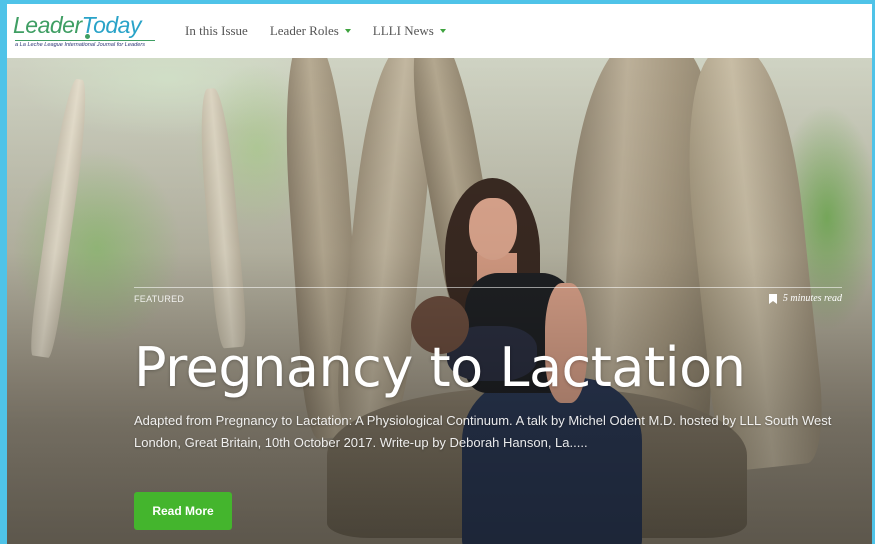 The image size is (875, 544). Describe the element at coordinates (304, 30) in the screenshot. I see `nav-leader-roles-label: Leader Roles` at that location.